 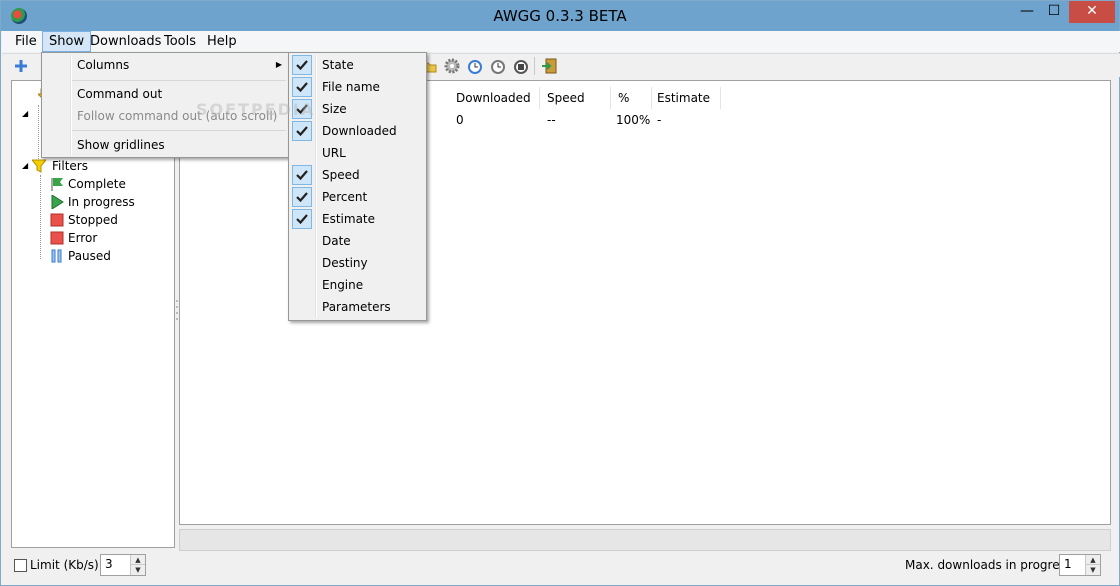 What do you see at coordinates (222, 41) in the screenshot?
I see `menu-help: Help` at bounding box center [222, 41].